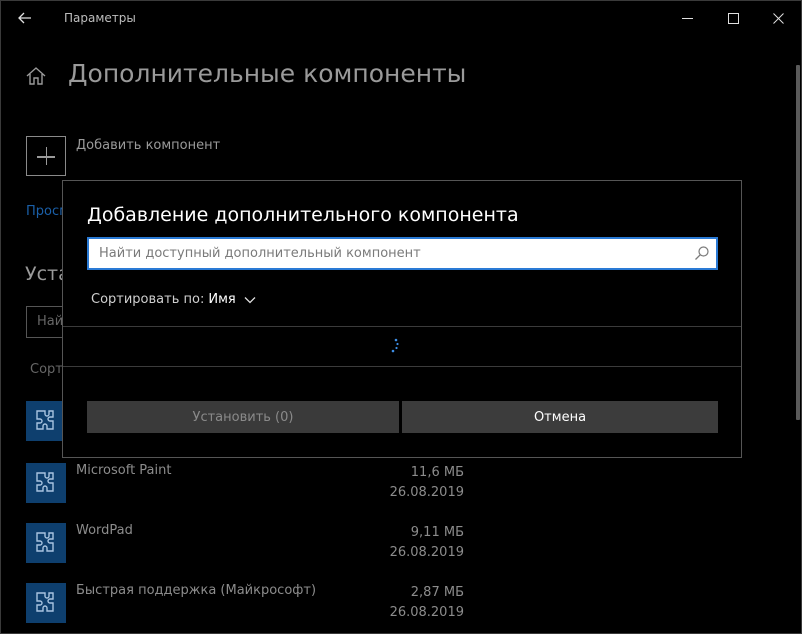 This screenshot has height=634, width=802. I want to click on sort-dropdown: Сортировать по: Имя, so click(173, 299).